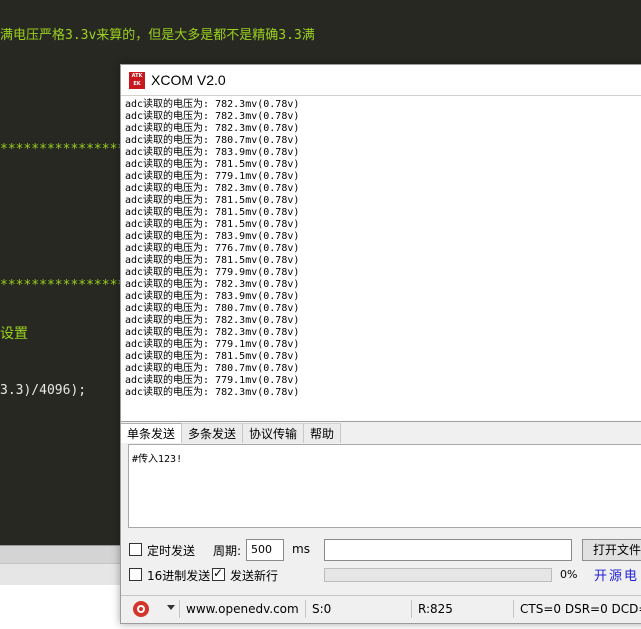 The height and width of the screenshot is (629, 641). Describe the element at coordinates (135, 574) in the screenshot. I see `hex-send-checkbox` at that location.